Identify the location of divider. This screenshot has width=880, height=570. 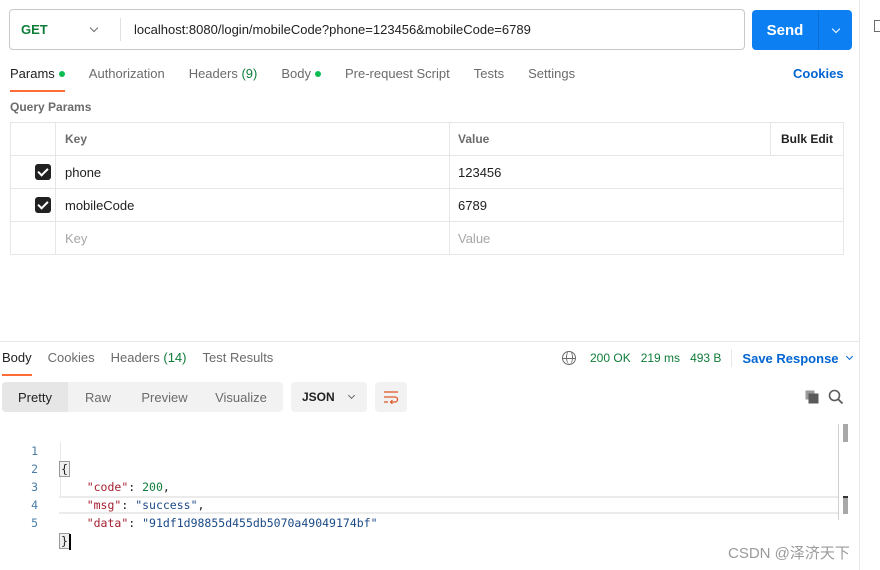
(732, 358).